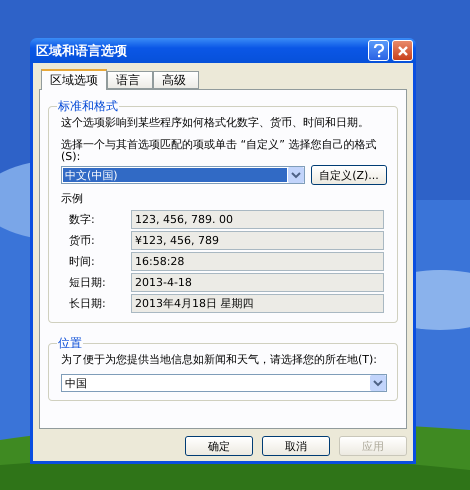 The width and height of the screenshot is (470, 490). Describe the element at coordinates (88, 106) in the screenshot. I see `group-title: 标准和格式` at that location.